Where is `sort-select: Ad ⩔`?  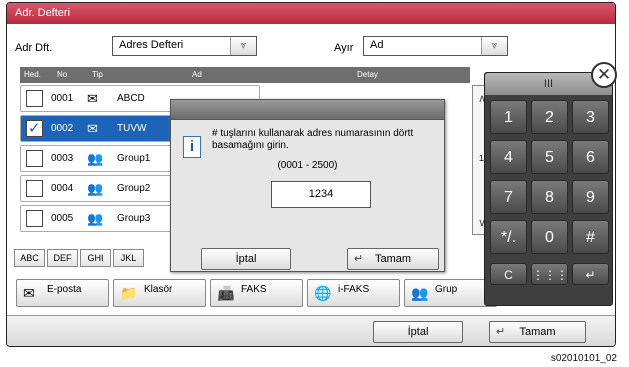
sort-select: Ad ⩔ is located at coordinates (435, 46).